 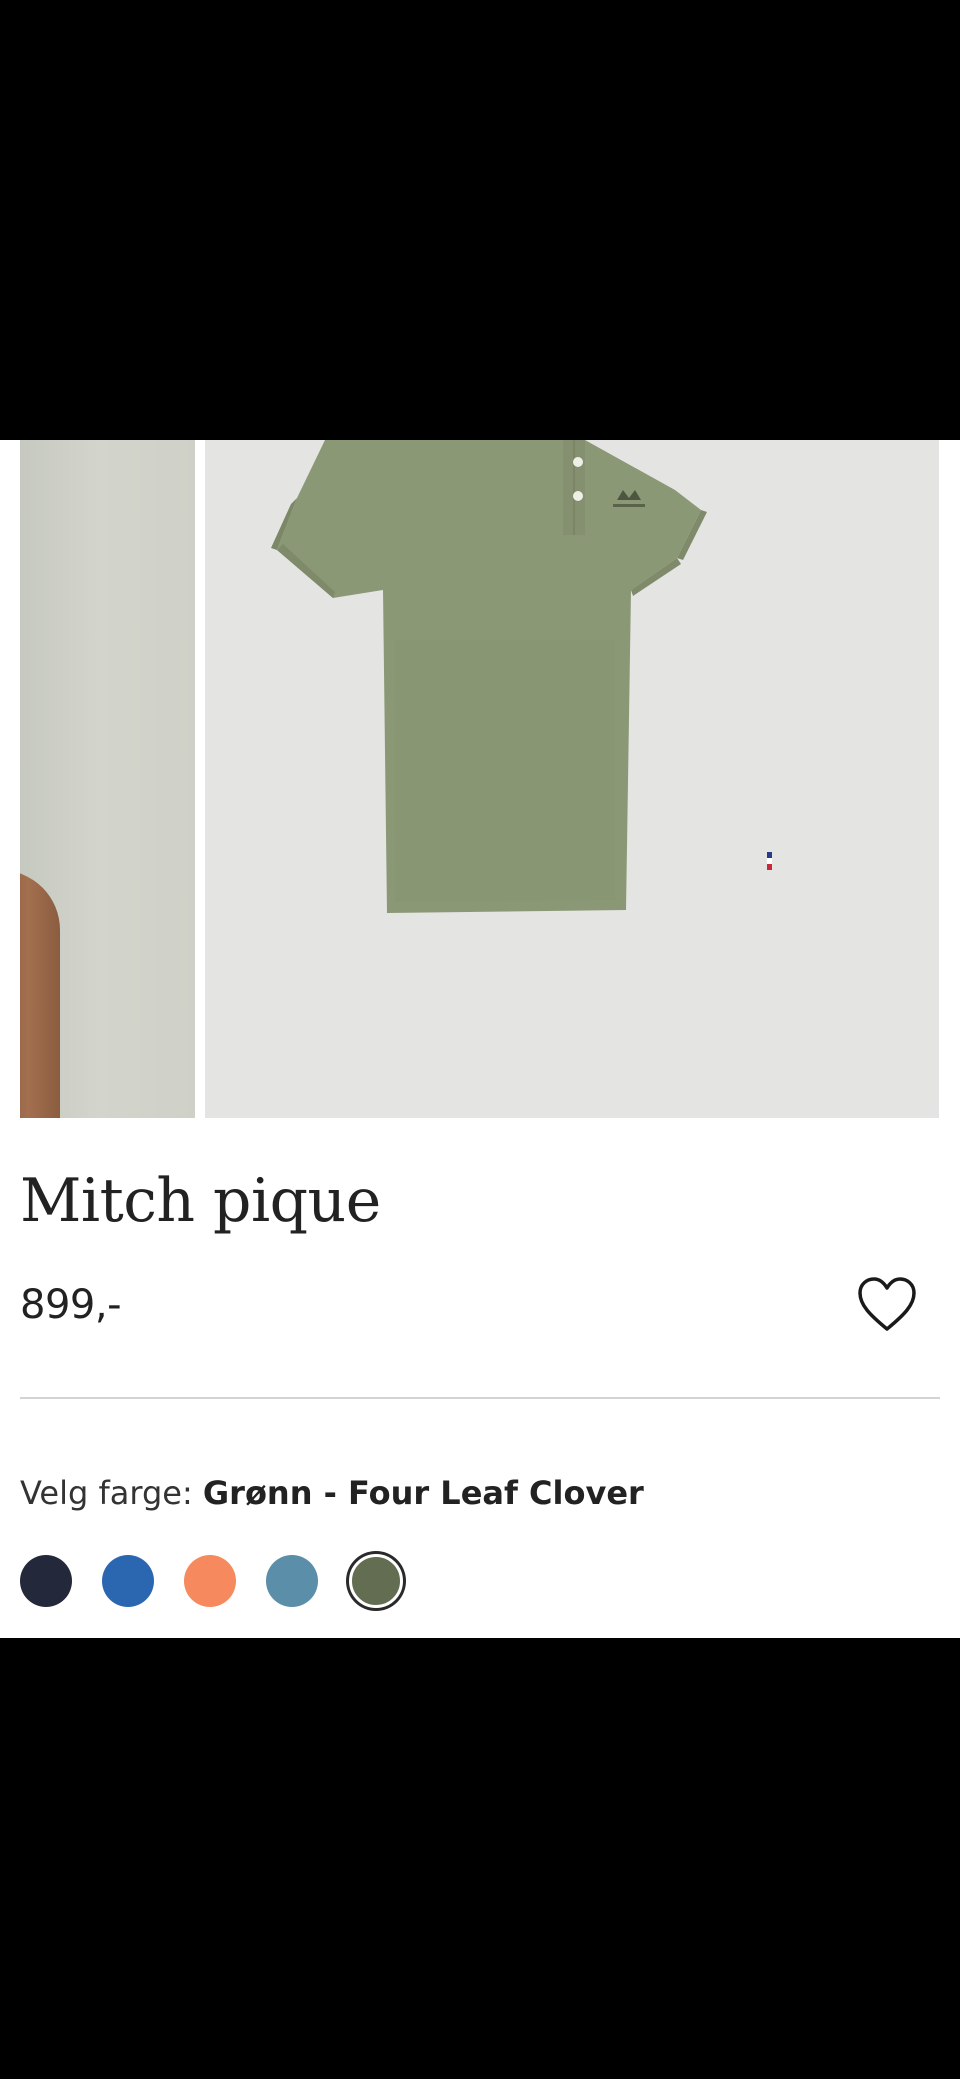 I want to click on product-title: Mitch pique, so click(x=200, y=1201).